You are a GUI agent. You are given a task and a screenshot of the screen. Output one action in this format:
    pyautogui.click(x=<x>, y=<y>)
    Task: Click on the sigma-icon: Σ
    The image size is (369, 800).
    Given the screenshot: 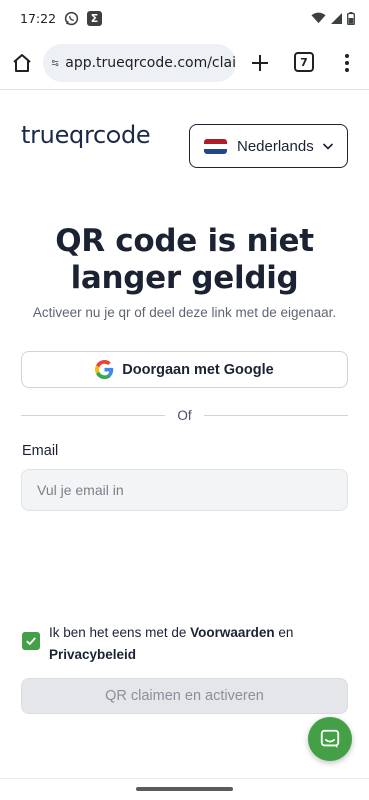 What is the action you would take?
    pyautogui.click(x=95, y=18)
    